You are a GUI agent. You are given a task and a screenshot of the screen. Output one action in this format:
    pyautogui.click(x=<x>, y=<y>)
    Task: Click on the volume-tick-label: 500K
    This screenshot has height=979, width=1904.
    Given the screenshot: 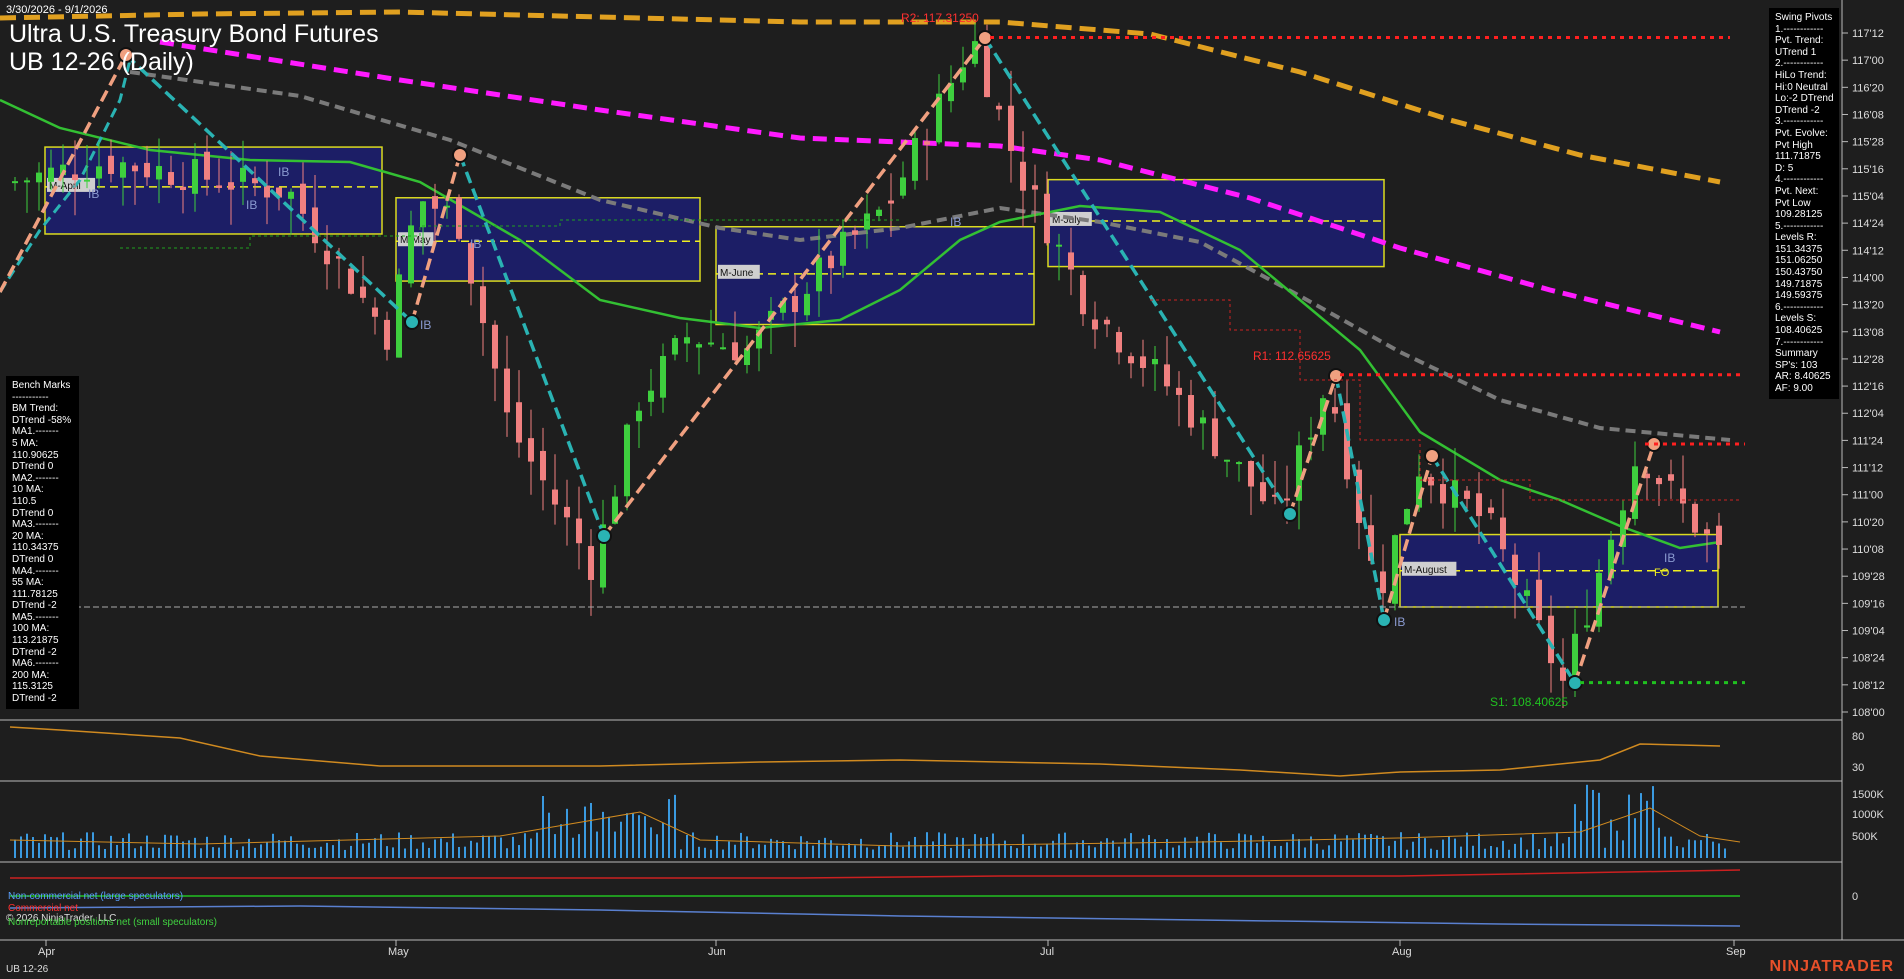 What is the action you would take?
    pyautogui.click(x=1865, y=837)
    